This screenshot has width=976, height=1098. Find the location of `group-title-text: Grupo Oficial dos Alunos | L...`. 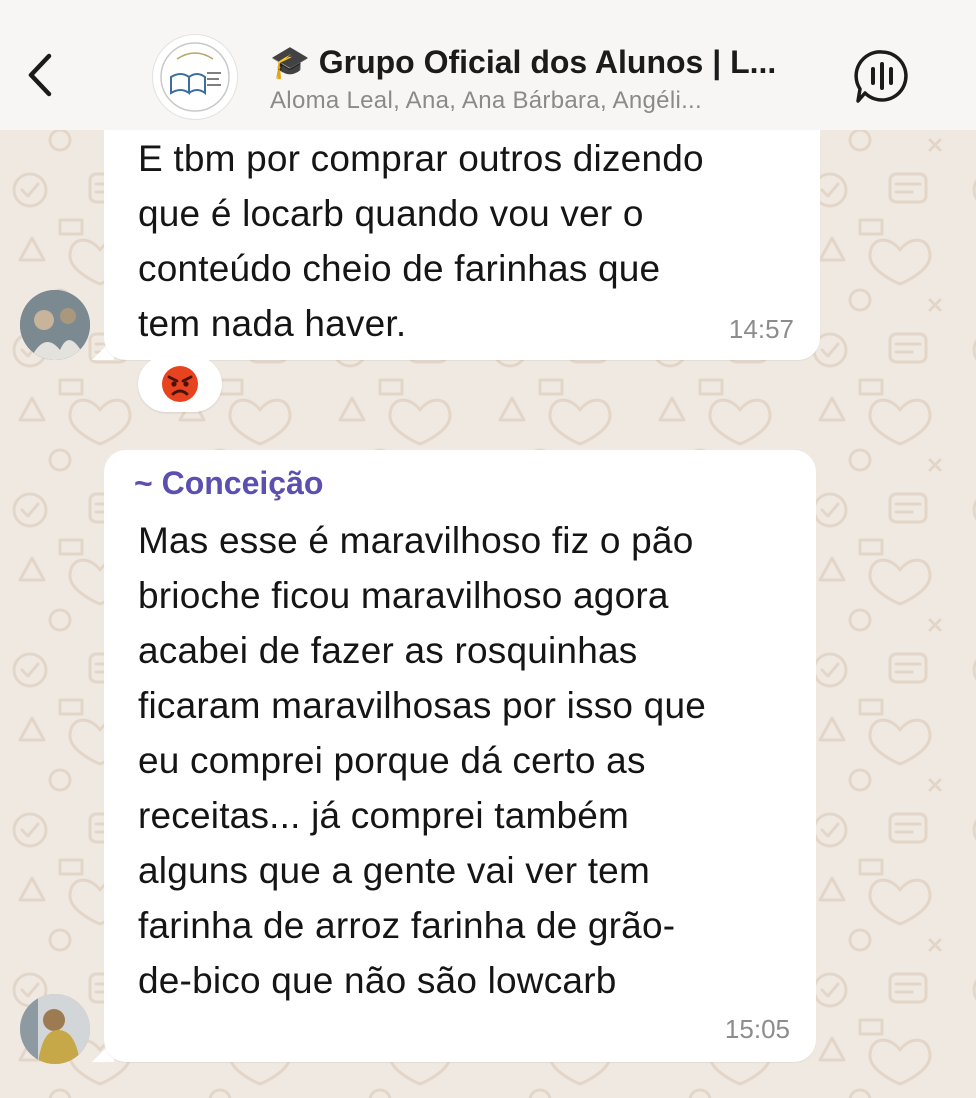

group-title-text: Grupo Oficial dos Alunos | L... is located at coordinates (547, 62).